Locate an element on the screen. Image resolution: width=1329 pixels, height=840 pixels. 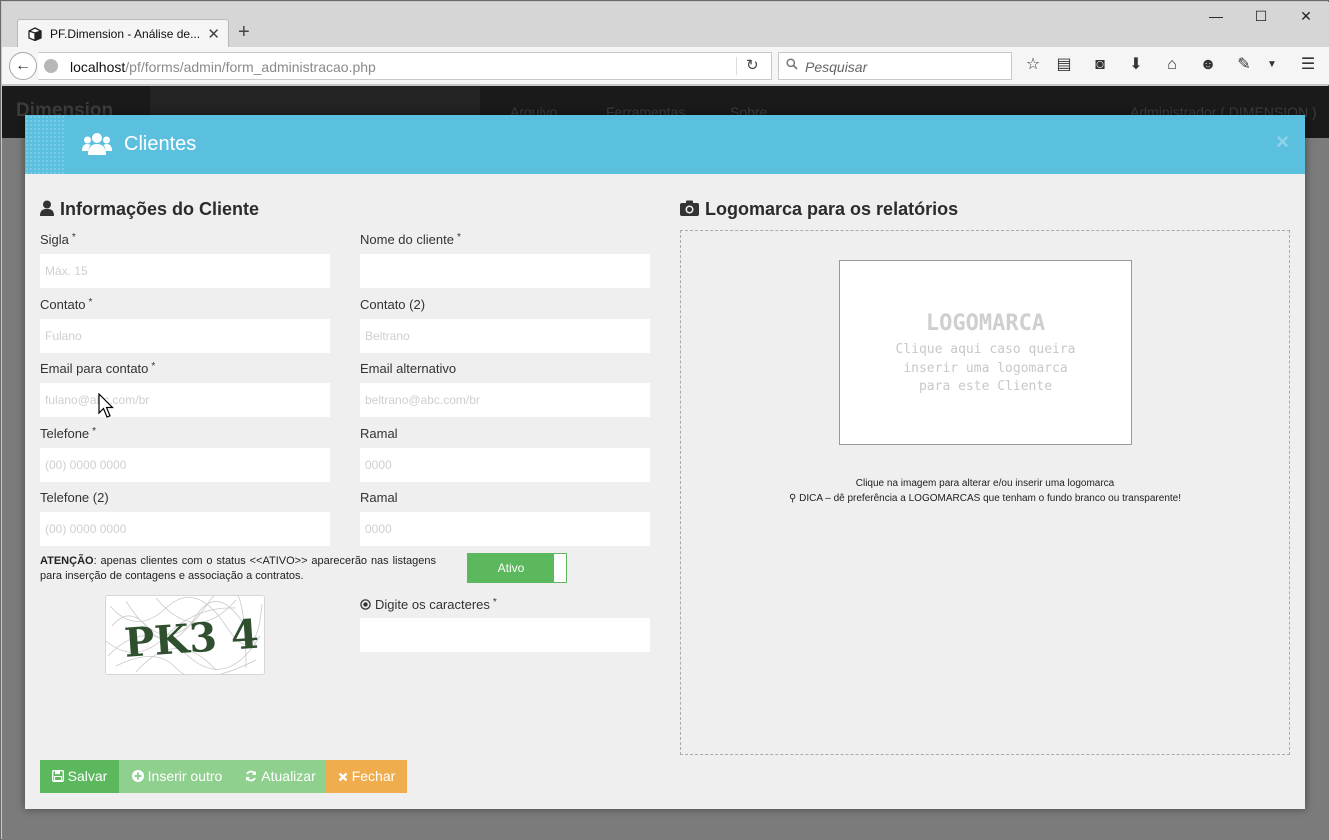
label-captcha: Digite os caracteres * is located at coordinates (428, 604).